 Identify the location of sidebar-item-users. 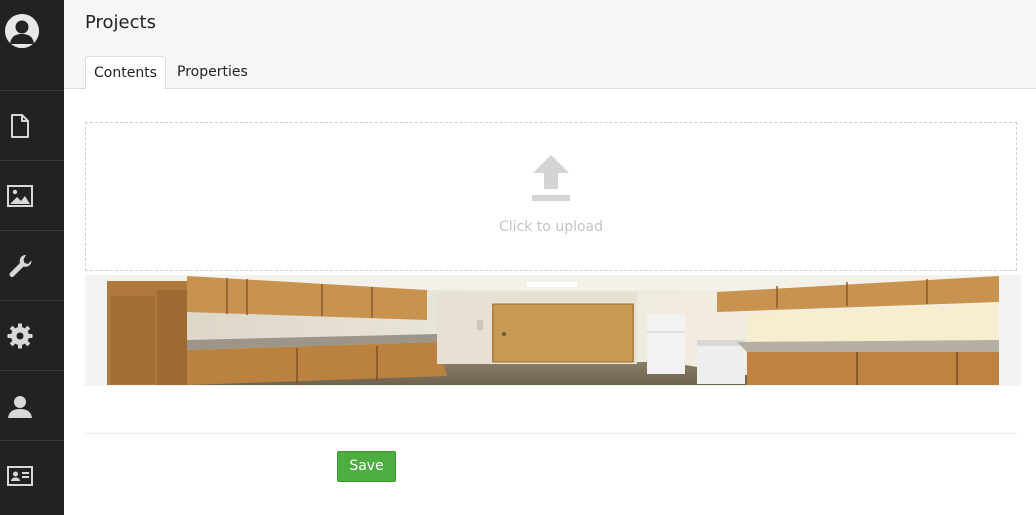
(32, 405).